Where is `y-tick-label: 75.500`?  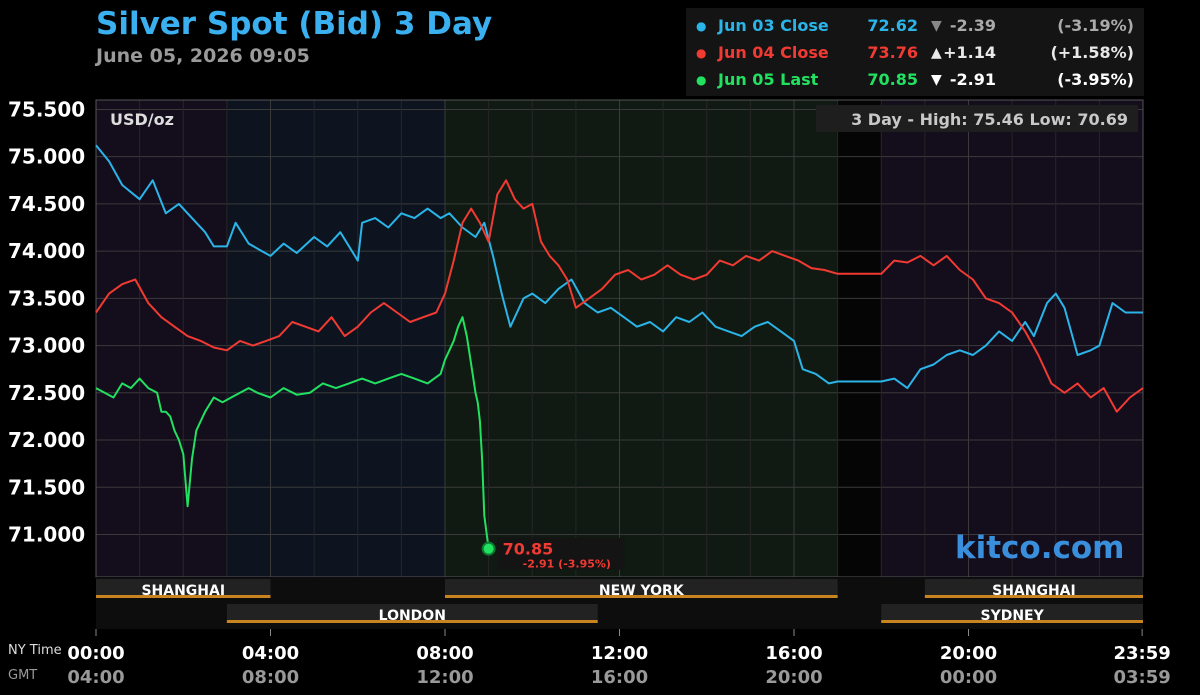
y-tick-label: 75.500 is located at coordinates (46, 109).